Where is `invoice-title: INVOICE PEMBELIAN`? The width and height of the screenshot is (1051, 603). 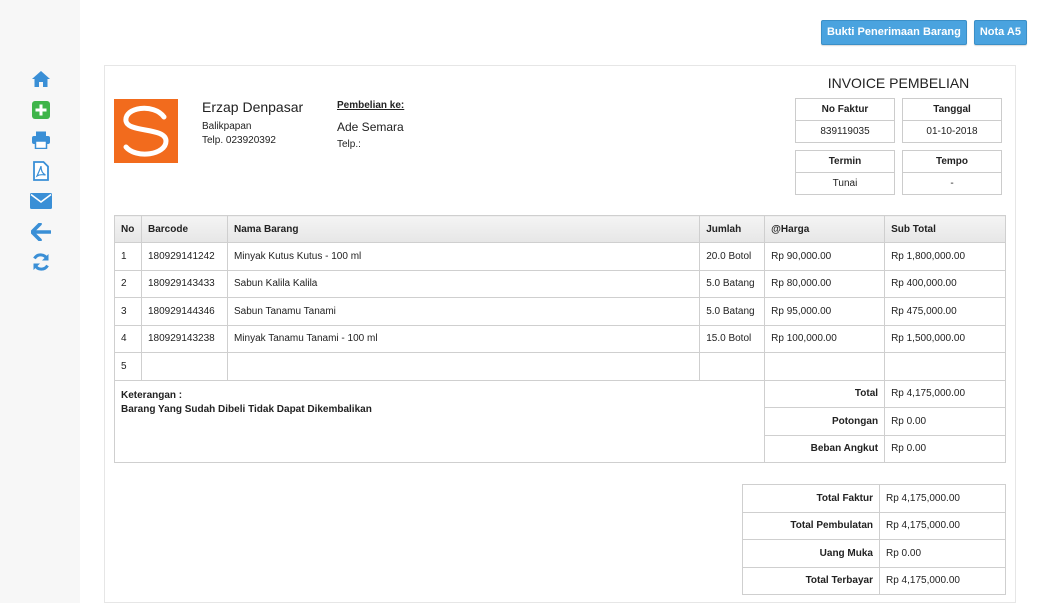 invoice-title: INVOICE PEMBELIAN is located at coordinates (898, 83).